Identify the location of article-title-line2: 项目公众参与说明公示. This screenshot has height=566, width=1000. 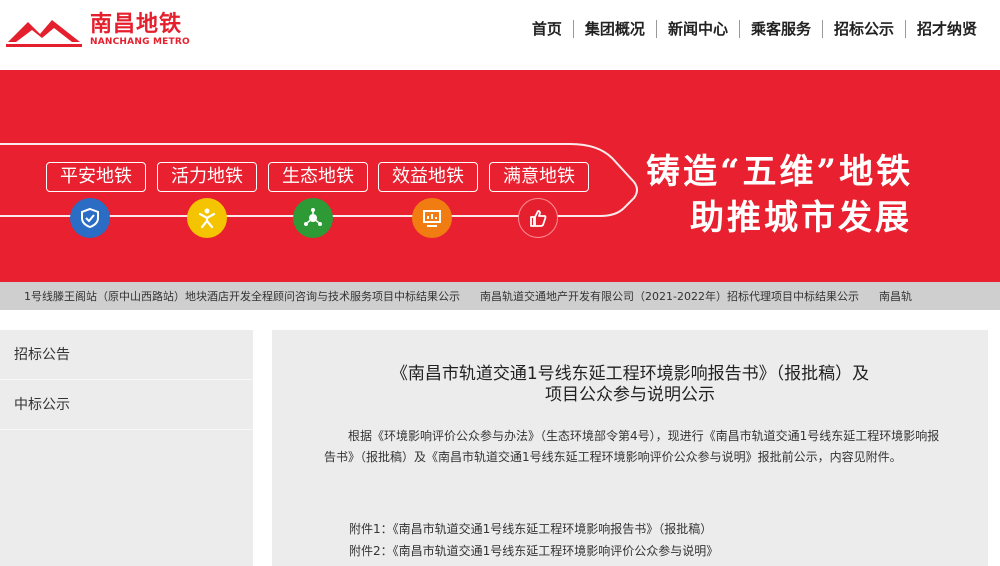
(630, 395).